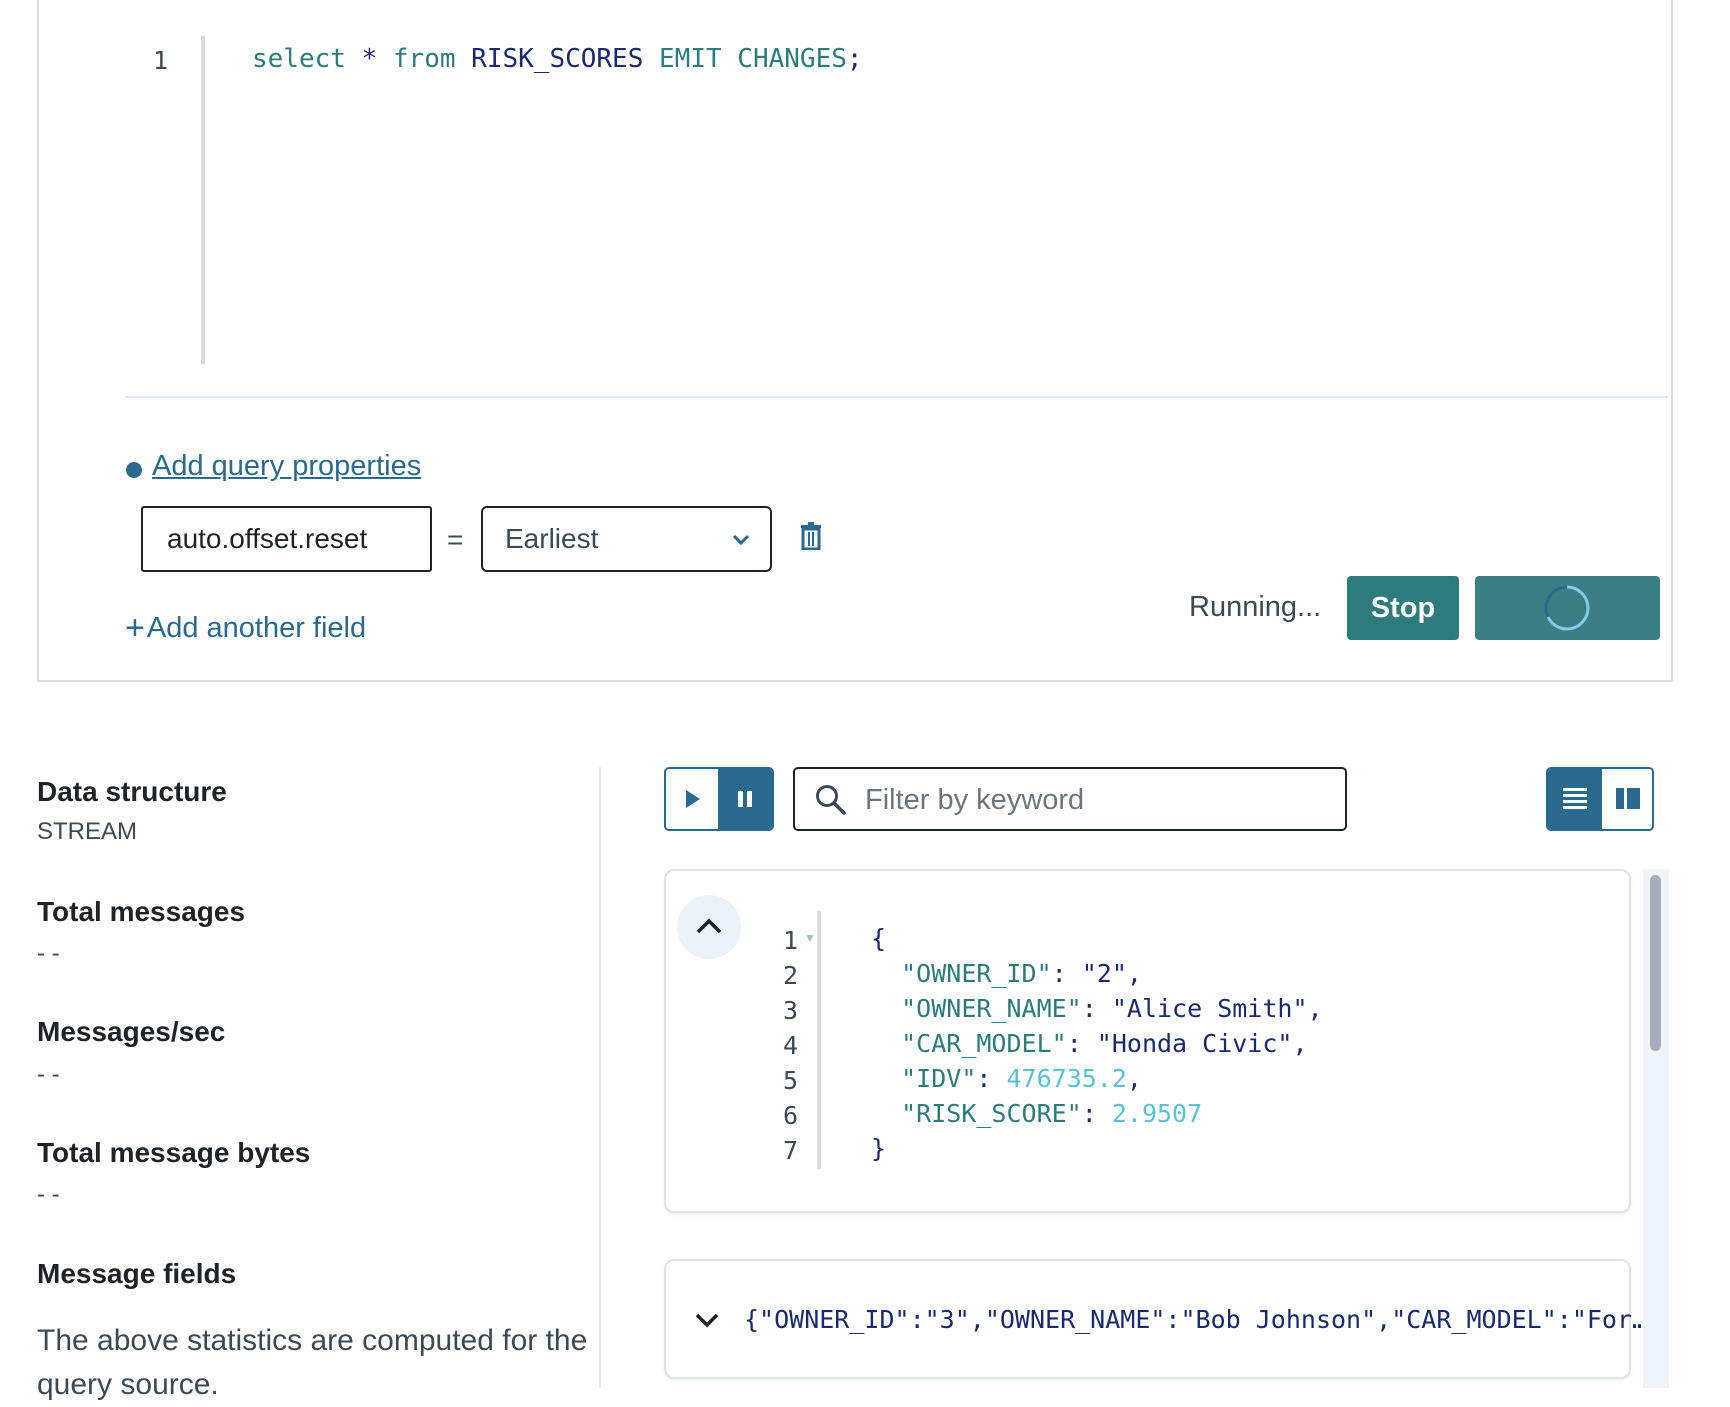 The image size is (1730, 1407). Describe the element at coordinates (48, 953) in the screenshot. I see `stat-value-total-messages: - -` at that location.